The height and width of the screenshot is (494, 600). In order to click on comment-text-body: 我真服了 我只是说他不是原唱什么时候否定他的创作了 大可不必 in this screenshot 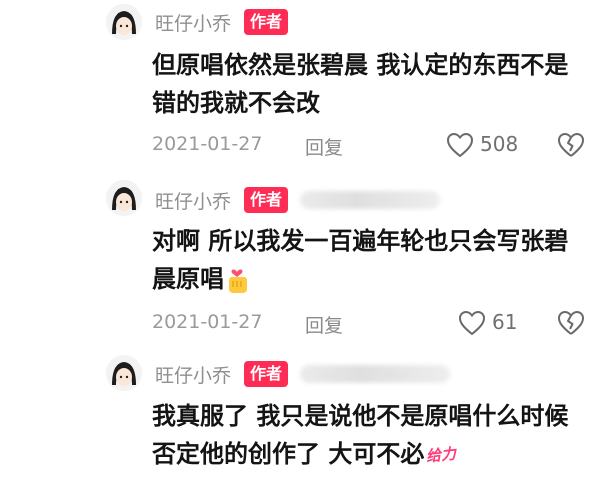, I will do `click(360, 435)`.